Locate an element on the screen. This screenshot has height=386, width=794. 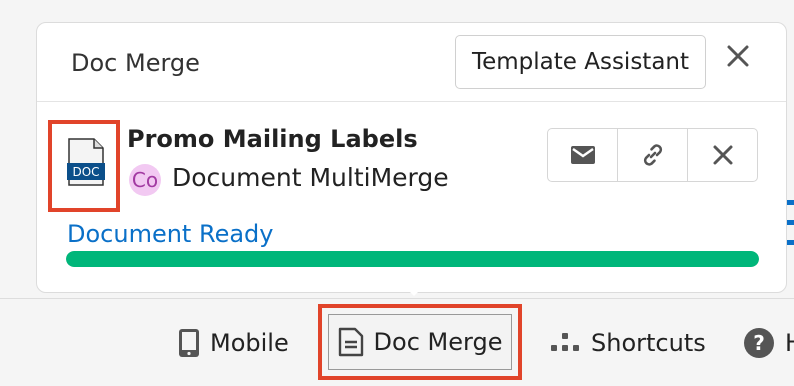
link-icon is located at coordinates (653, 155).